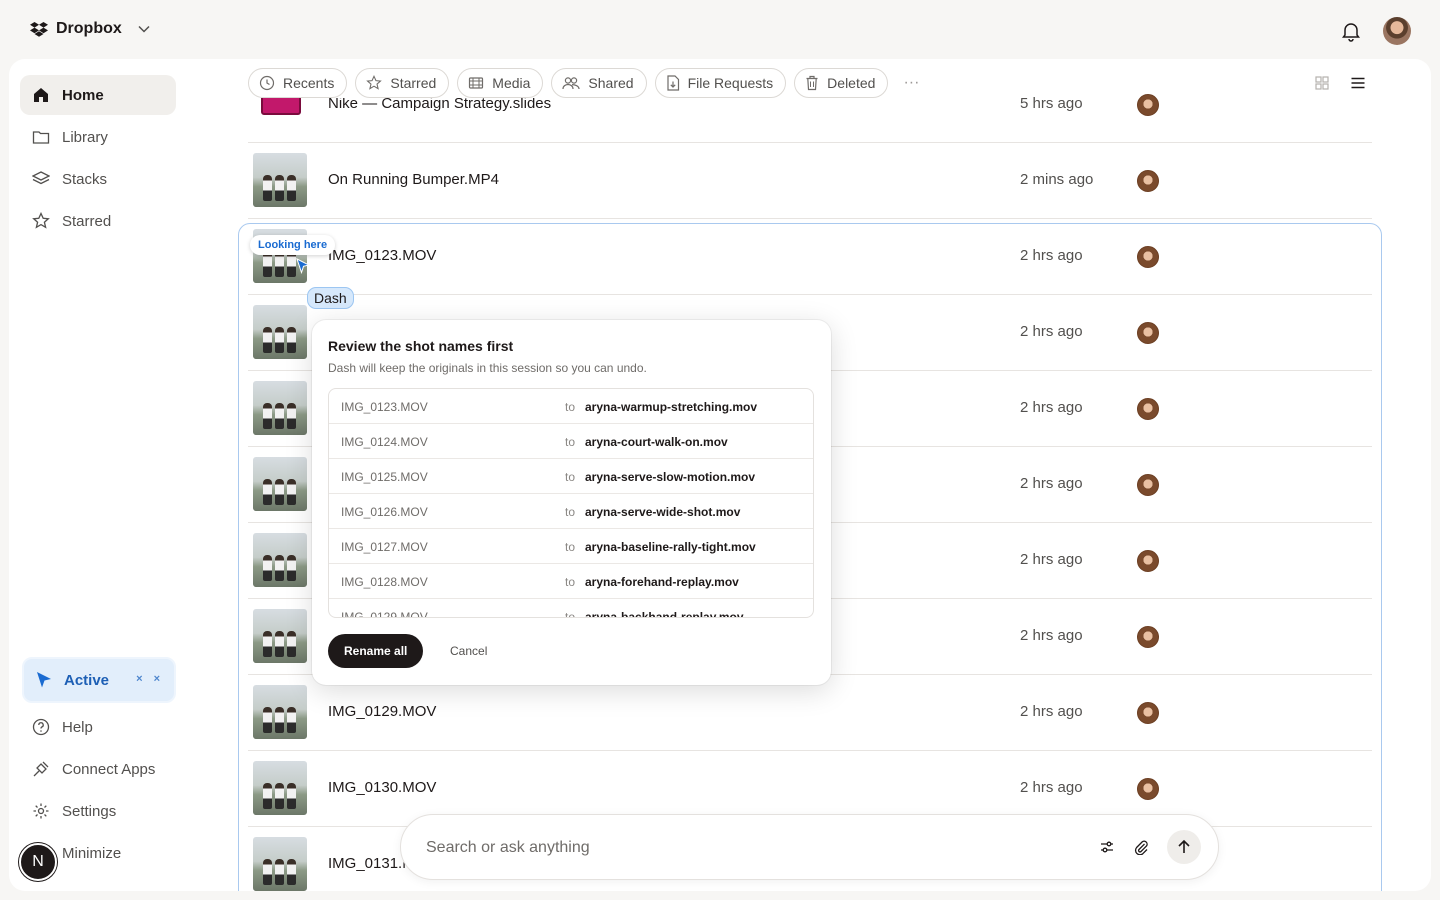 Image resolution: width=1440 pixels, height=900 pixels. I want to click on user-avatar, so click(1397, 31).